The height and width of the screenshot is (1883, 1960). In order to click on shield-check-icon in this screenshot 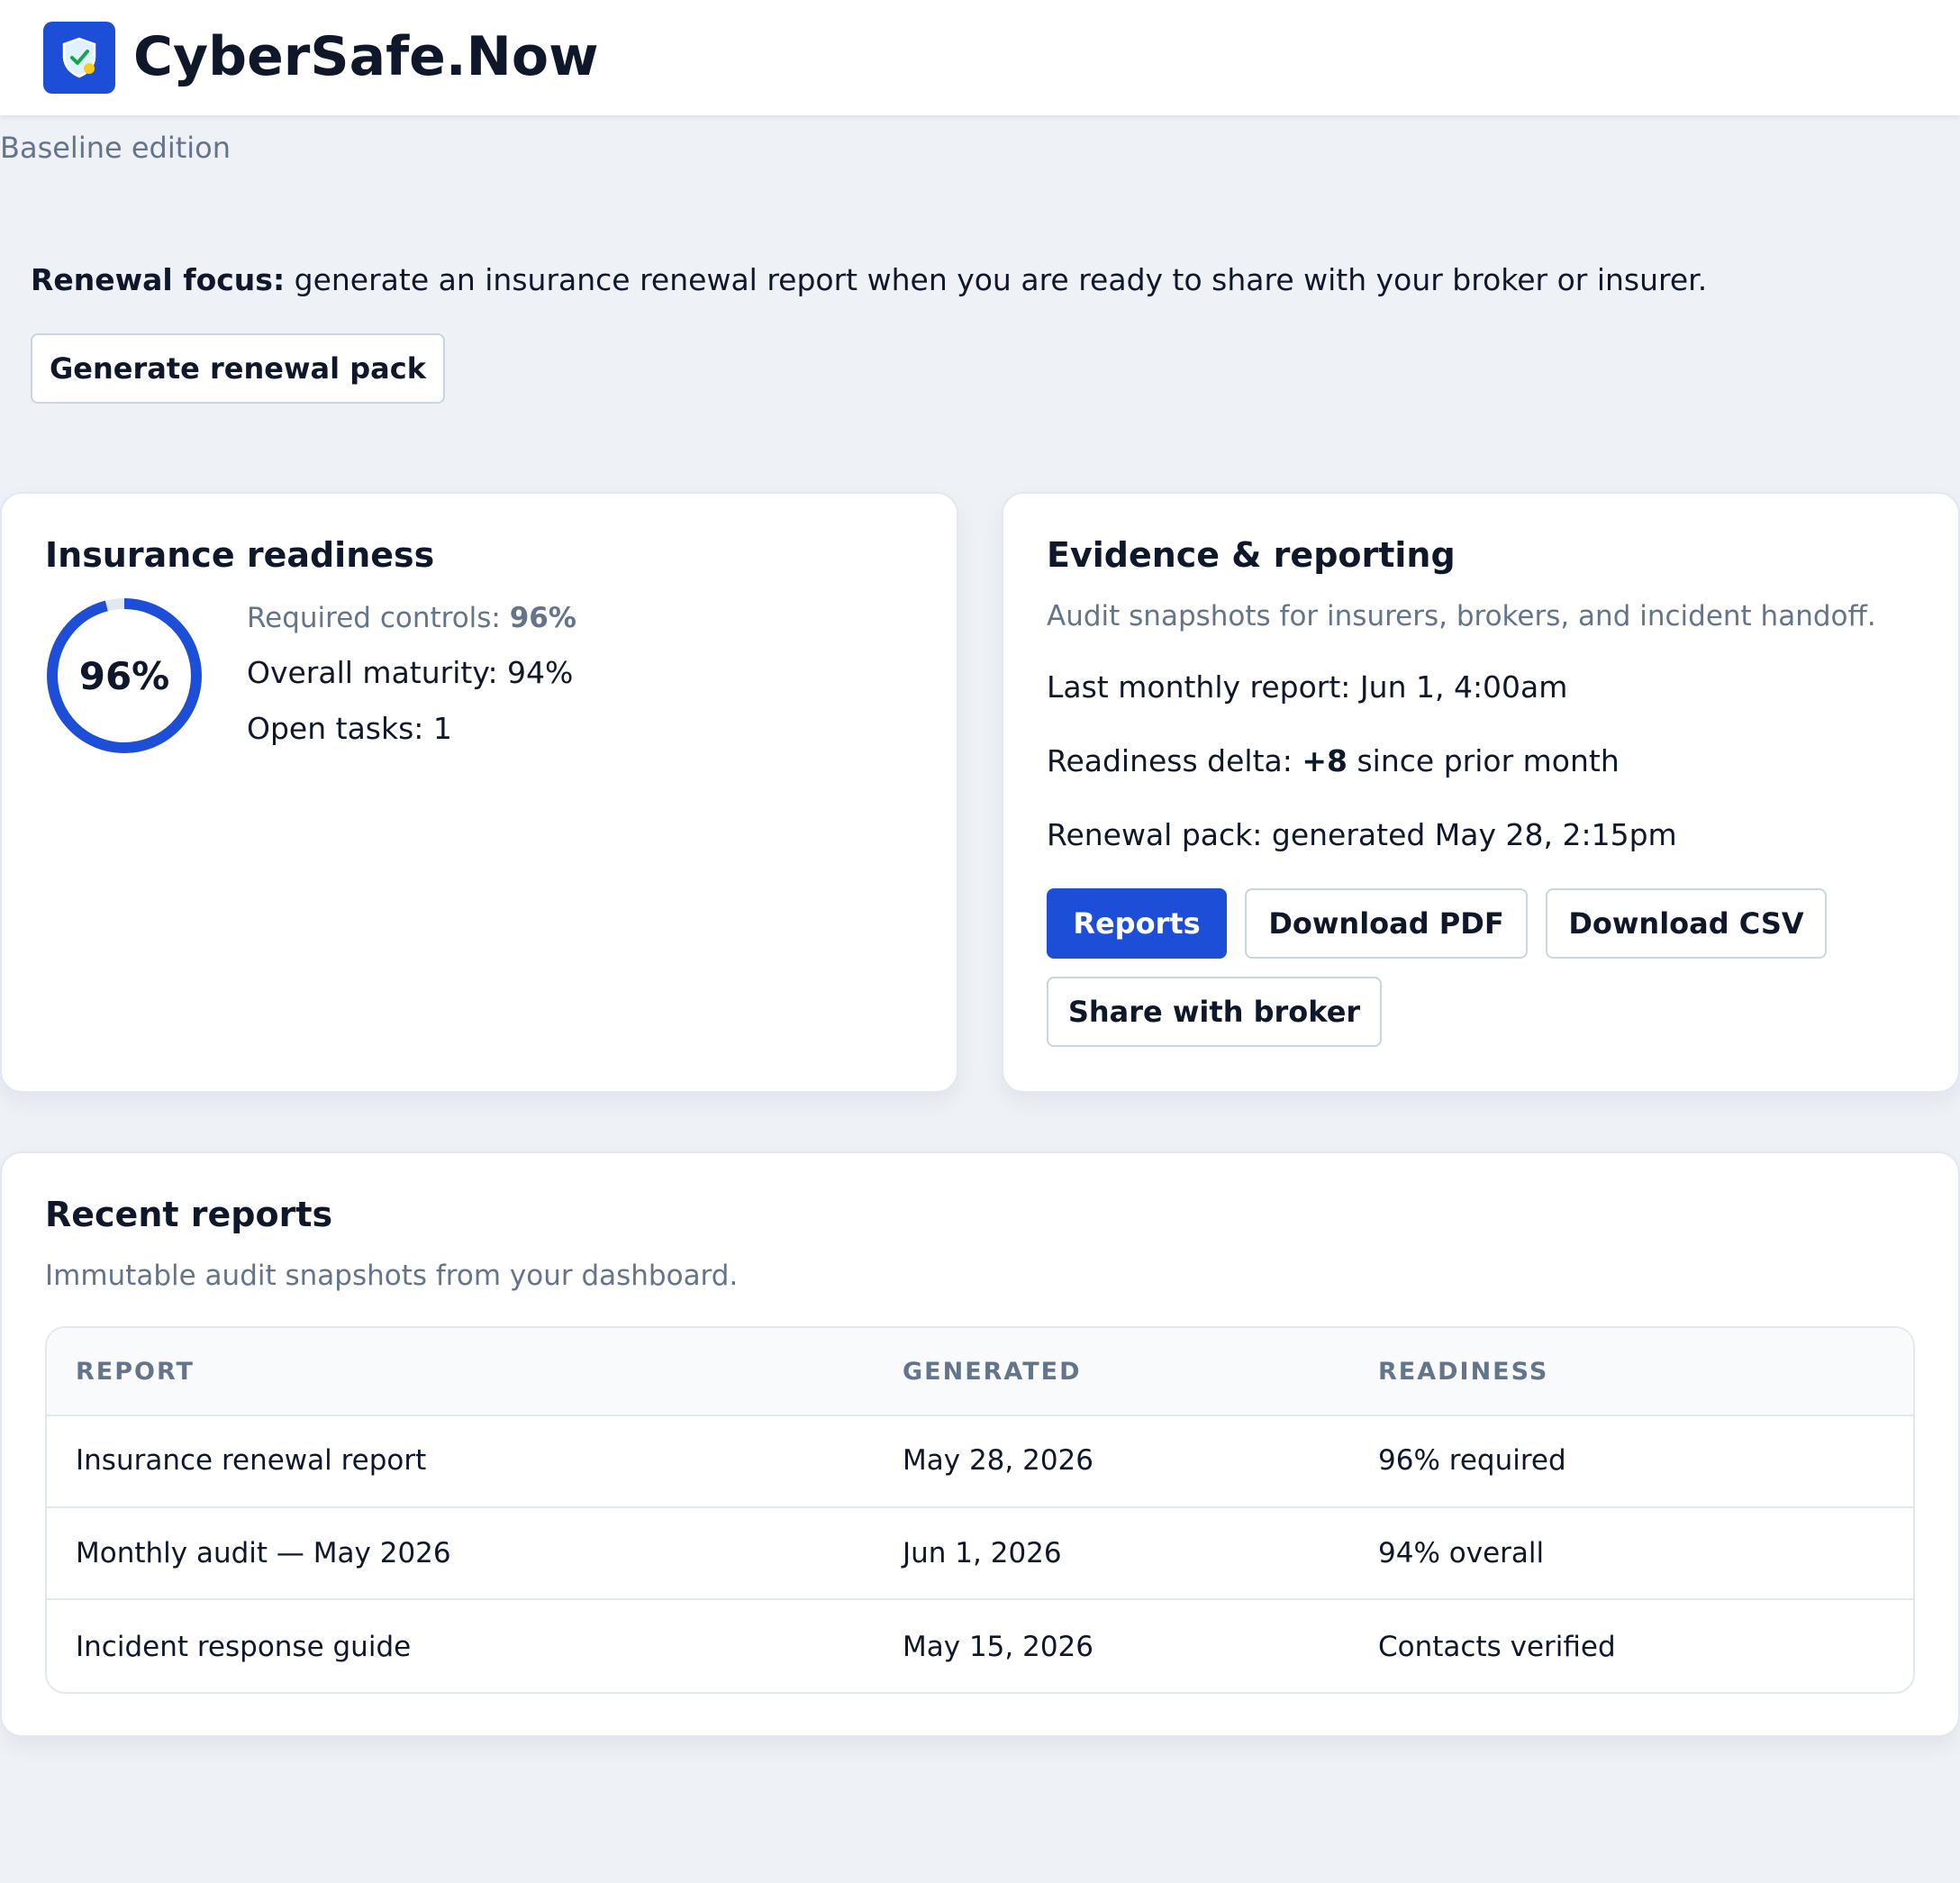, I will do `click(79, 57)`.